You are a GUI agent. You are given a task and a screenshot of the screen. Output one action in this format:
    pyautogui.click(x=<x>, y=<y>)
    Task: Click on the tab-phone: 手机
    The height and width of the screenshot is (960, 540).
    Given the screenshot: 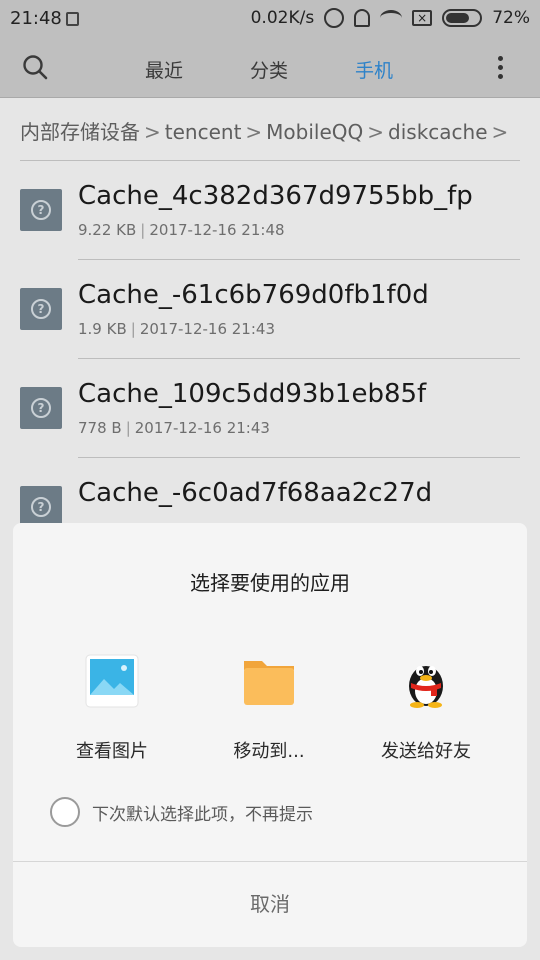 What is the action you would take?
    pyautogui.click(x=374, y=69)
    